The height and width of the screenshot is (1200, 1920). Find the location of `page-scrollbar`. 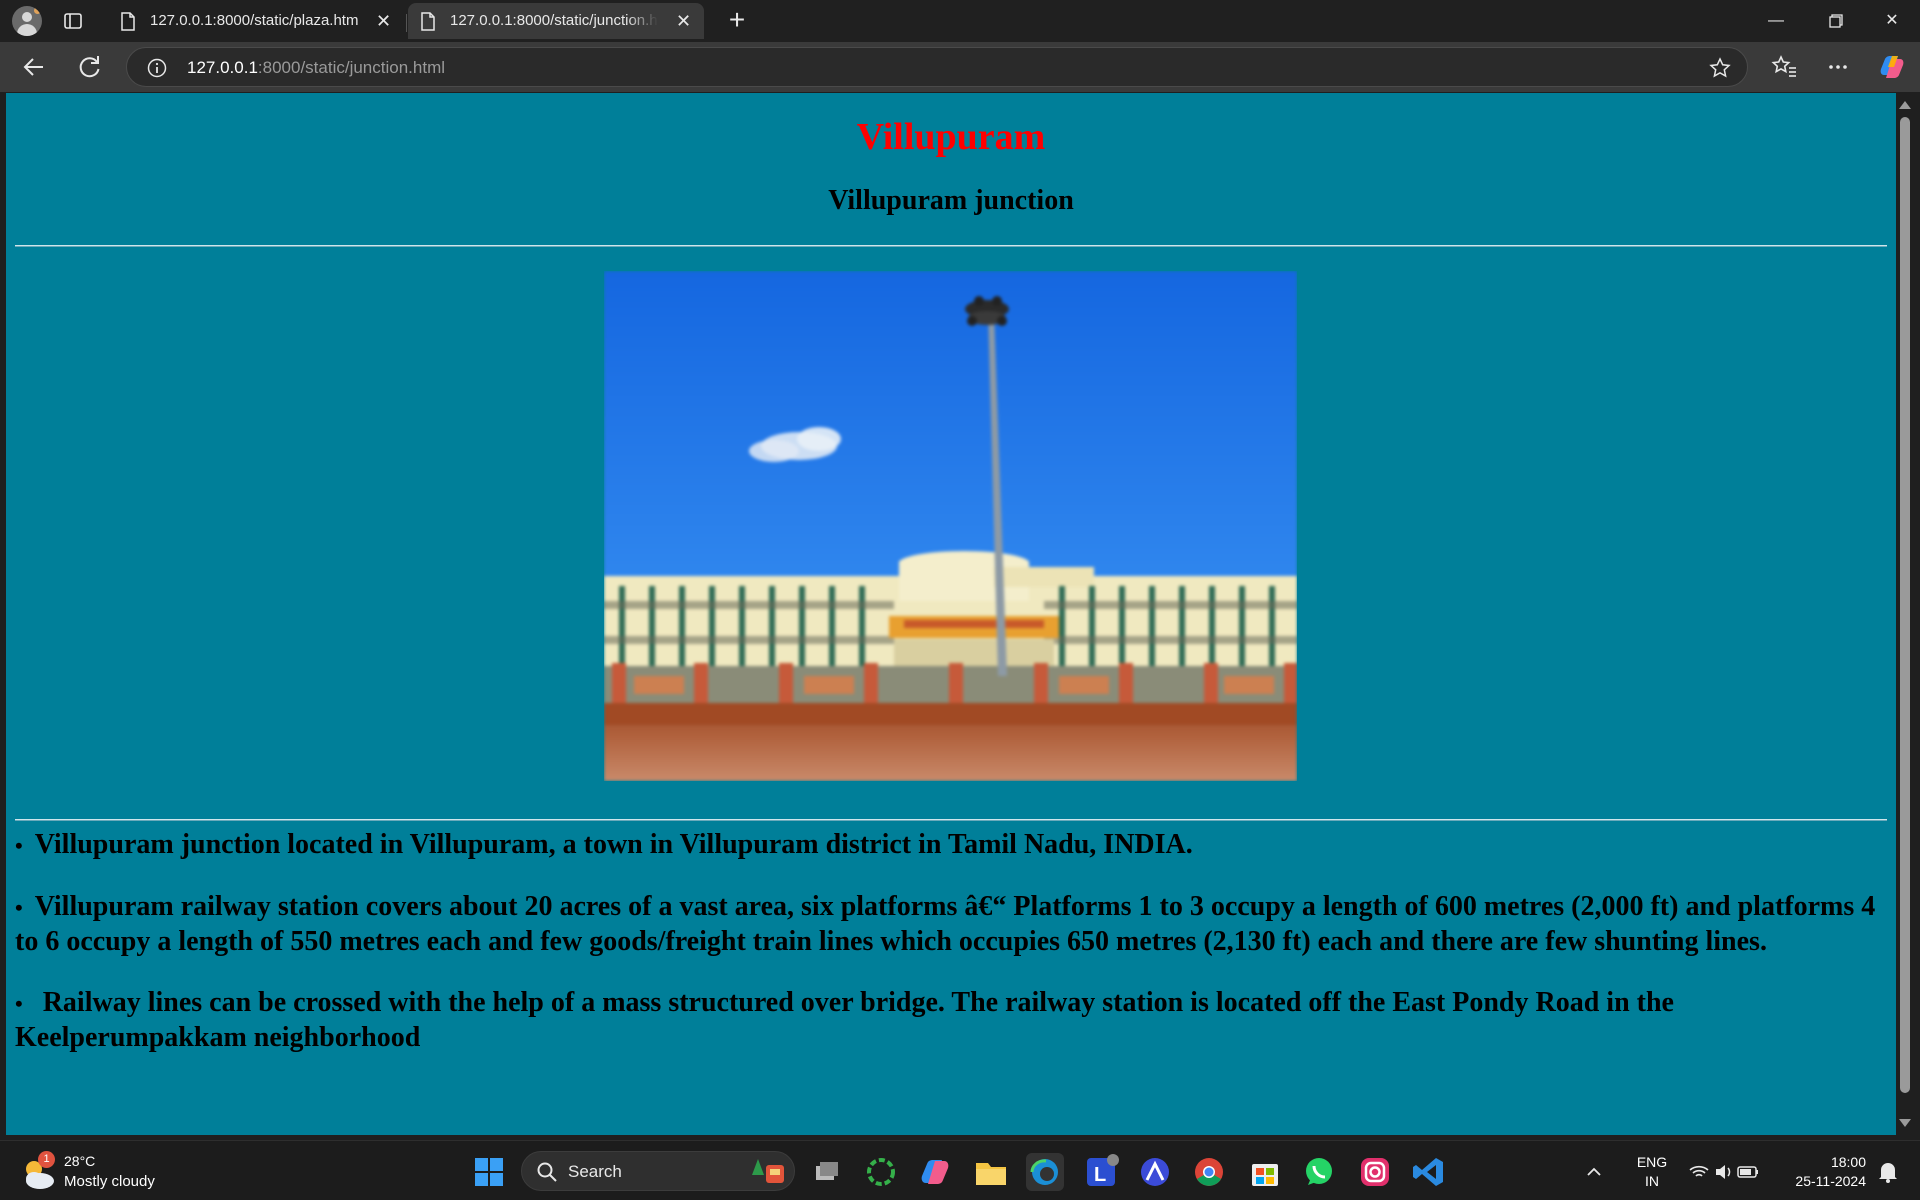

page-scrollbar is located at coordinates (1905, 614).